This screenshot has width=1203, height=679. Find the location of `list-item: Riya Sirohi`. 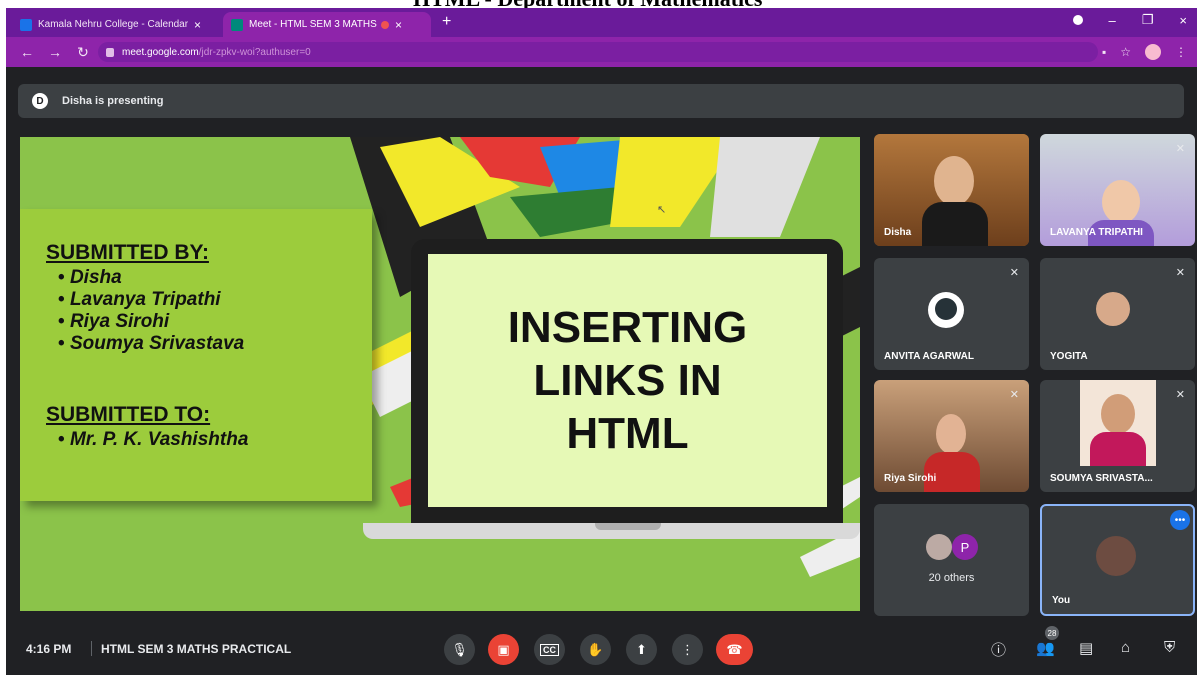

list-item: Riya Sirohi is located at coordinates (151, 322).